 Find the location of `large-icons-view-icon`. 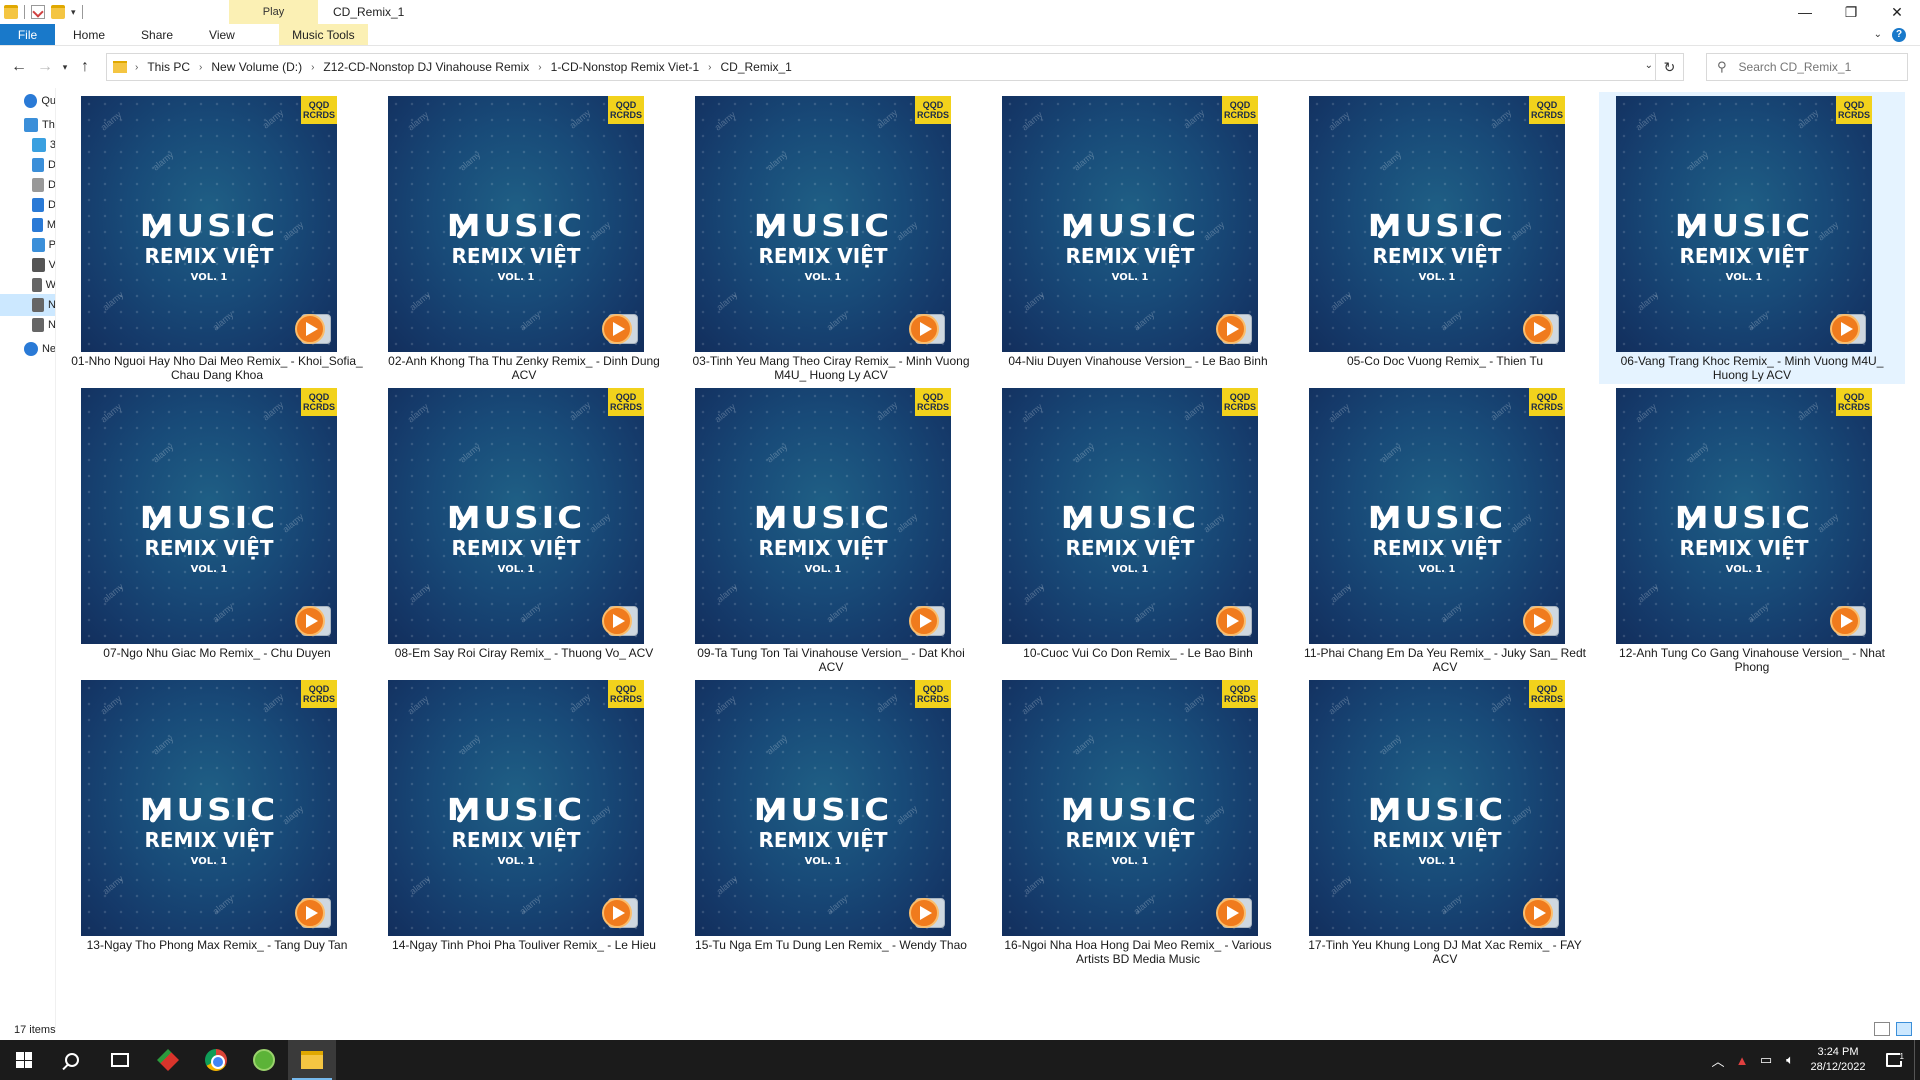

large-icons-view-icon is located at coordinates (1904, 1029).